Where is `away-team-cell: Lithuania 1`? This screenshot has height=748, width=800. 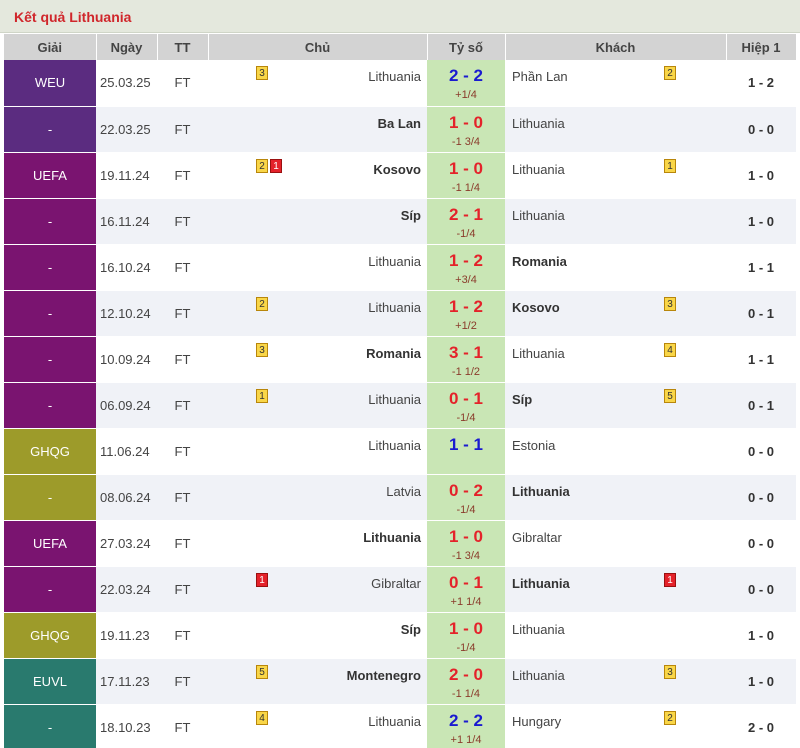 away-team-cell: Lithuania 1 is located at coordinates (615, 175).